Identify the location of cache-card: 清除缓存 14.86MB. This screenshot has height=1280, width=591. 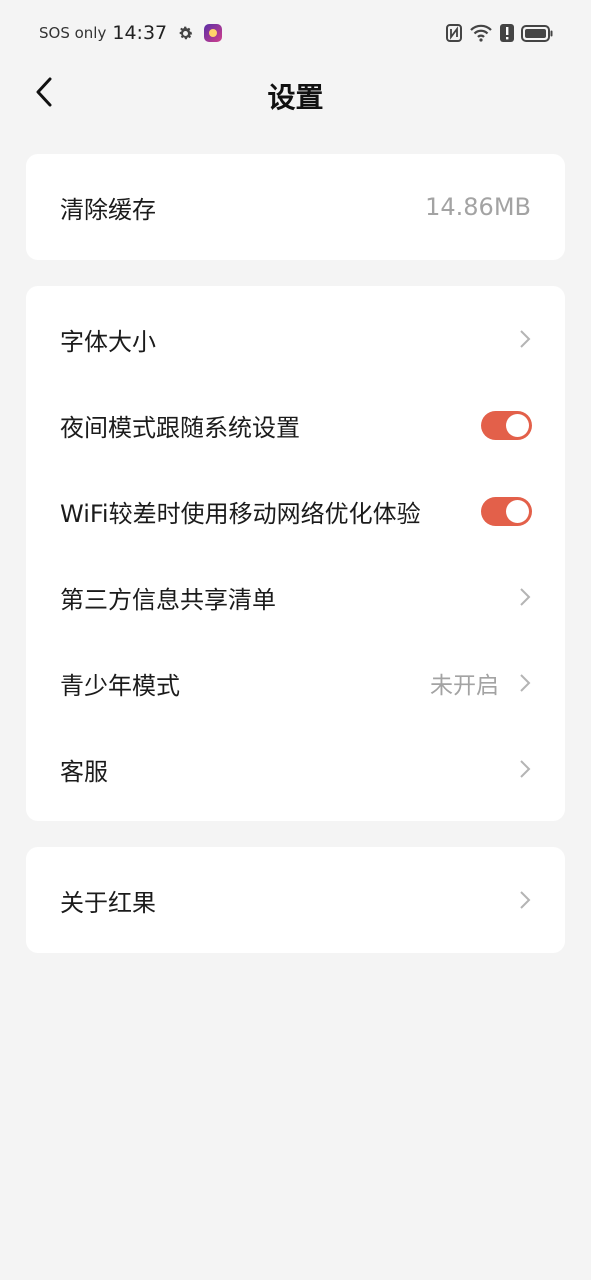
(295, 207).